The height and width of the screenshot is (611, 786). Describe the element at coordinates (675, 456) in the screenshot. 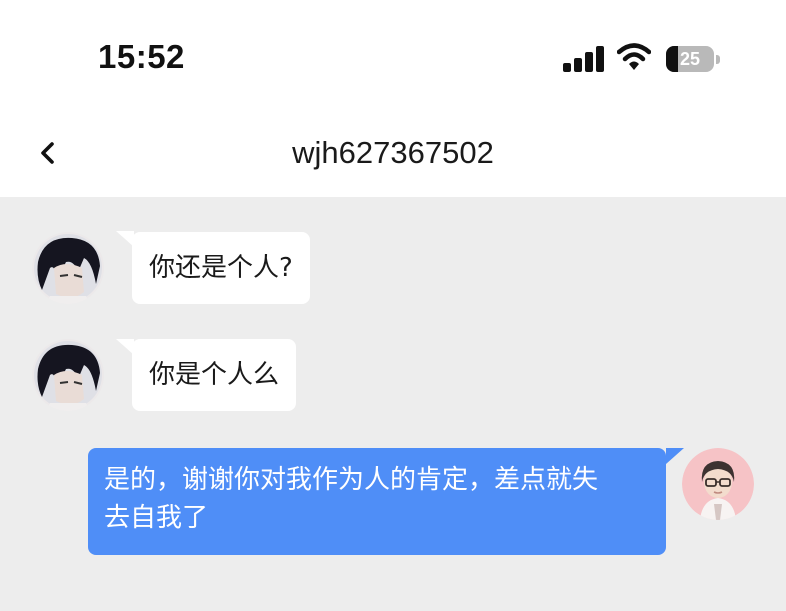

I see `bubble-tail` at that location.